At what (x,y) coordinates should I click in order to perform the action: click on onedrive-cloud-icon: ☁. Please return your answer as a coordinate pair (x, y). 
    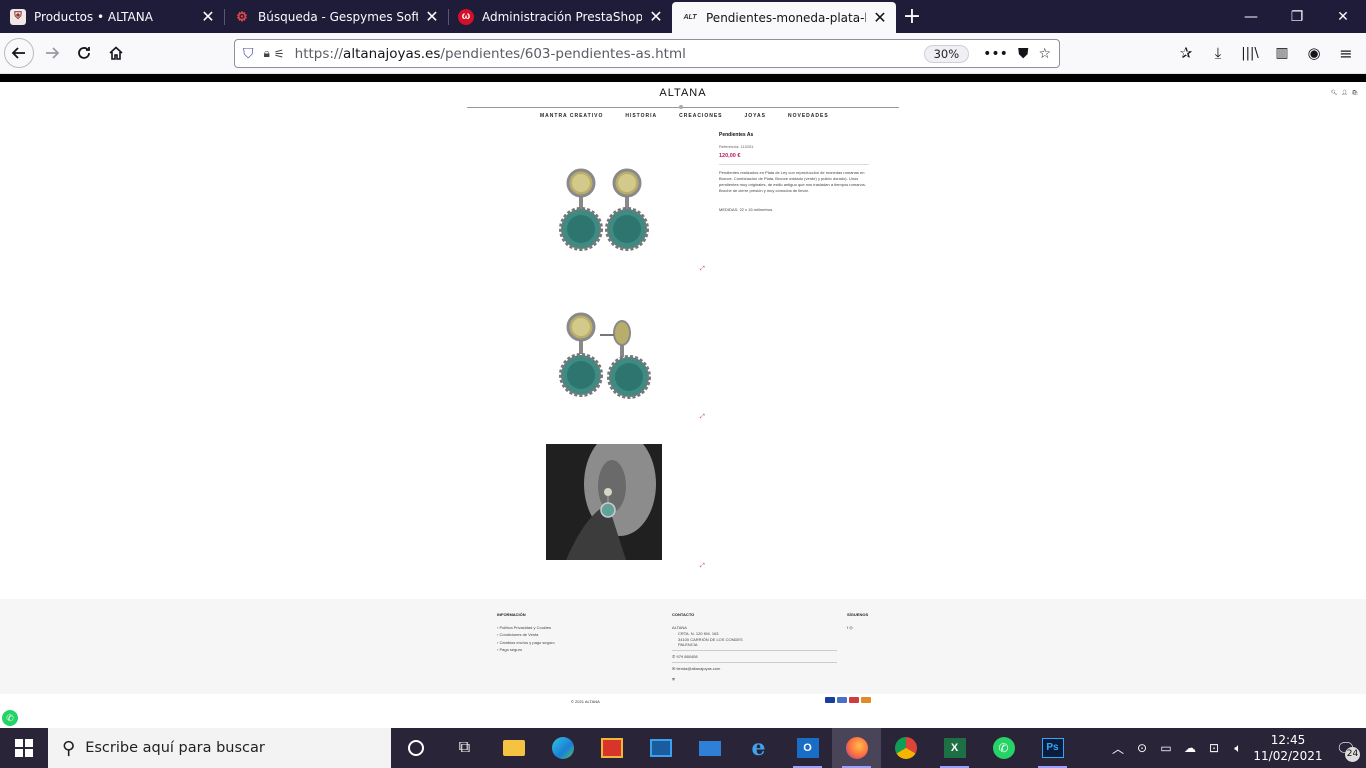
    Looking at the image, I should click on (1190, 748).